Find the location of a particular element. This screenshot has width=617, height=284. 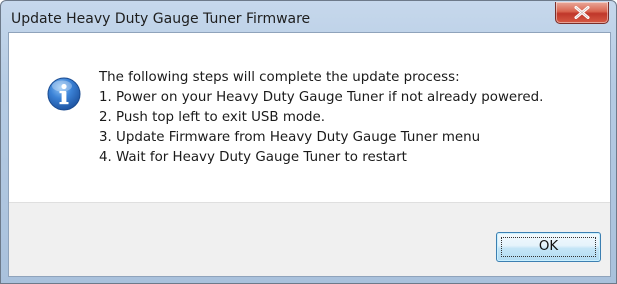

window-title: Update Heavy Duty Gauge Tuner Firmware is located at coordinates (161, 19).